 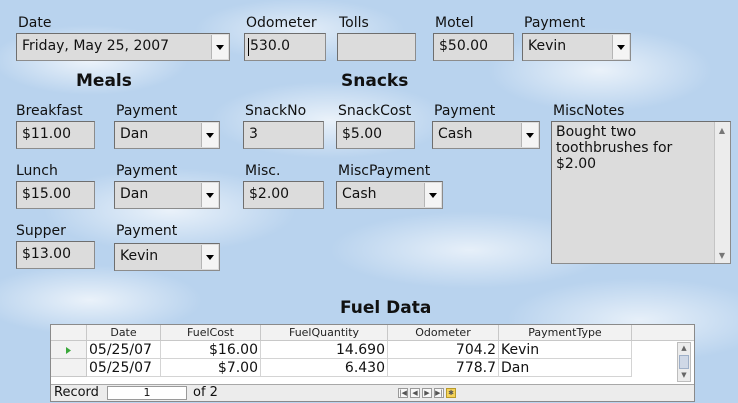 I want to click on table-cell: Kevin, so click(x=565, y=350).